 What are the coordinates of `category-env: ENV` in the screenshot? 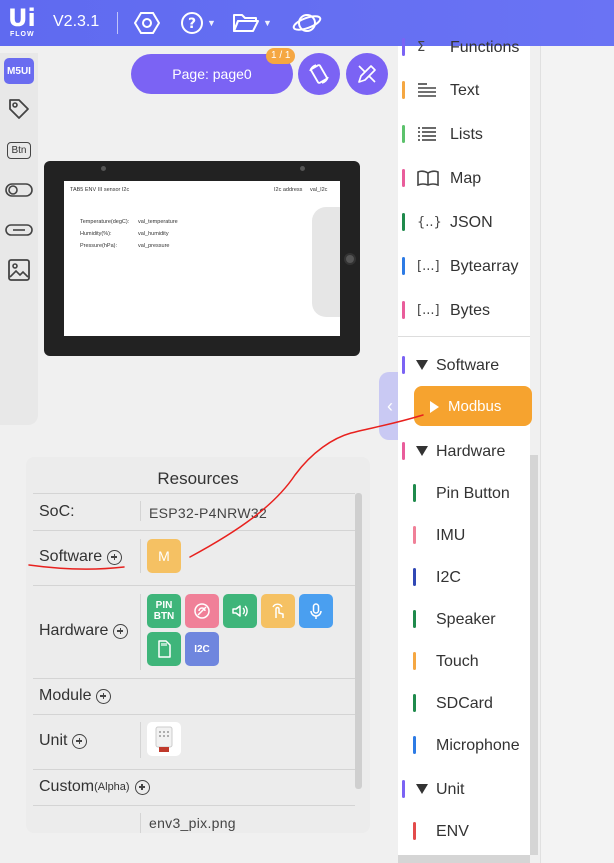 It's located at (464, 831).